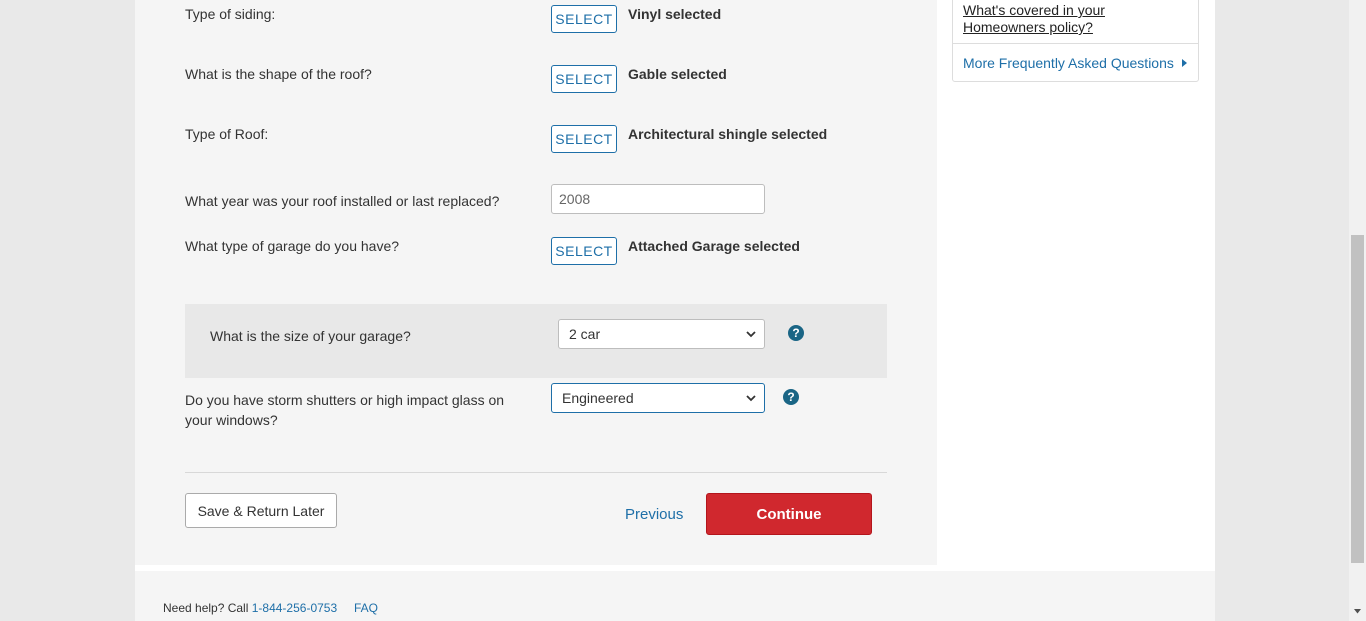 The width and height of the screenshot is (1366, 621). Describe the element at coordinates (261, 510) in the screenshot. I see `save-return-later-button: Save & Return Later` at that location.